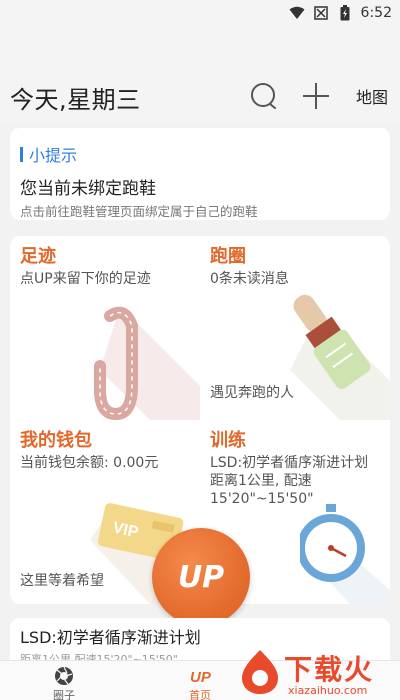 The image size is (400, 700). I want to click on plan-title: LSD:初学者循序渐进计划, so click(110, 637).